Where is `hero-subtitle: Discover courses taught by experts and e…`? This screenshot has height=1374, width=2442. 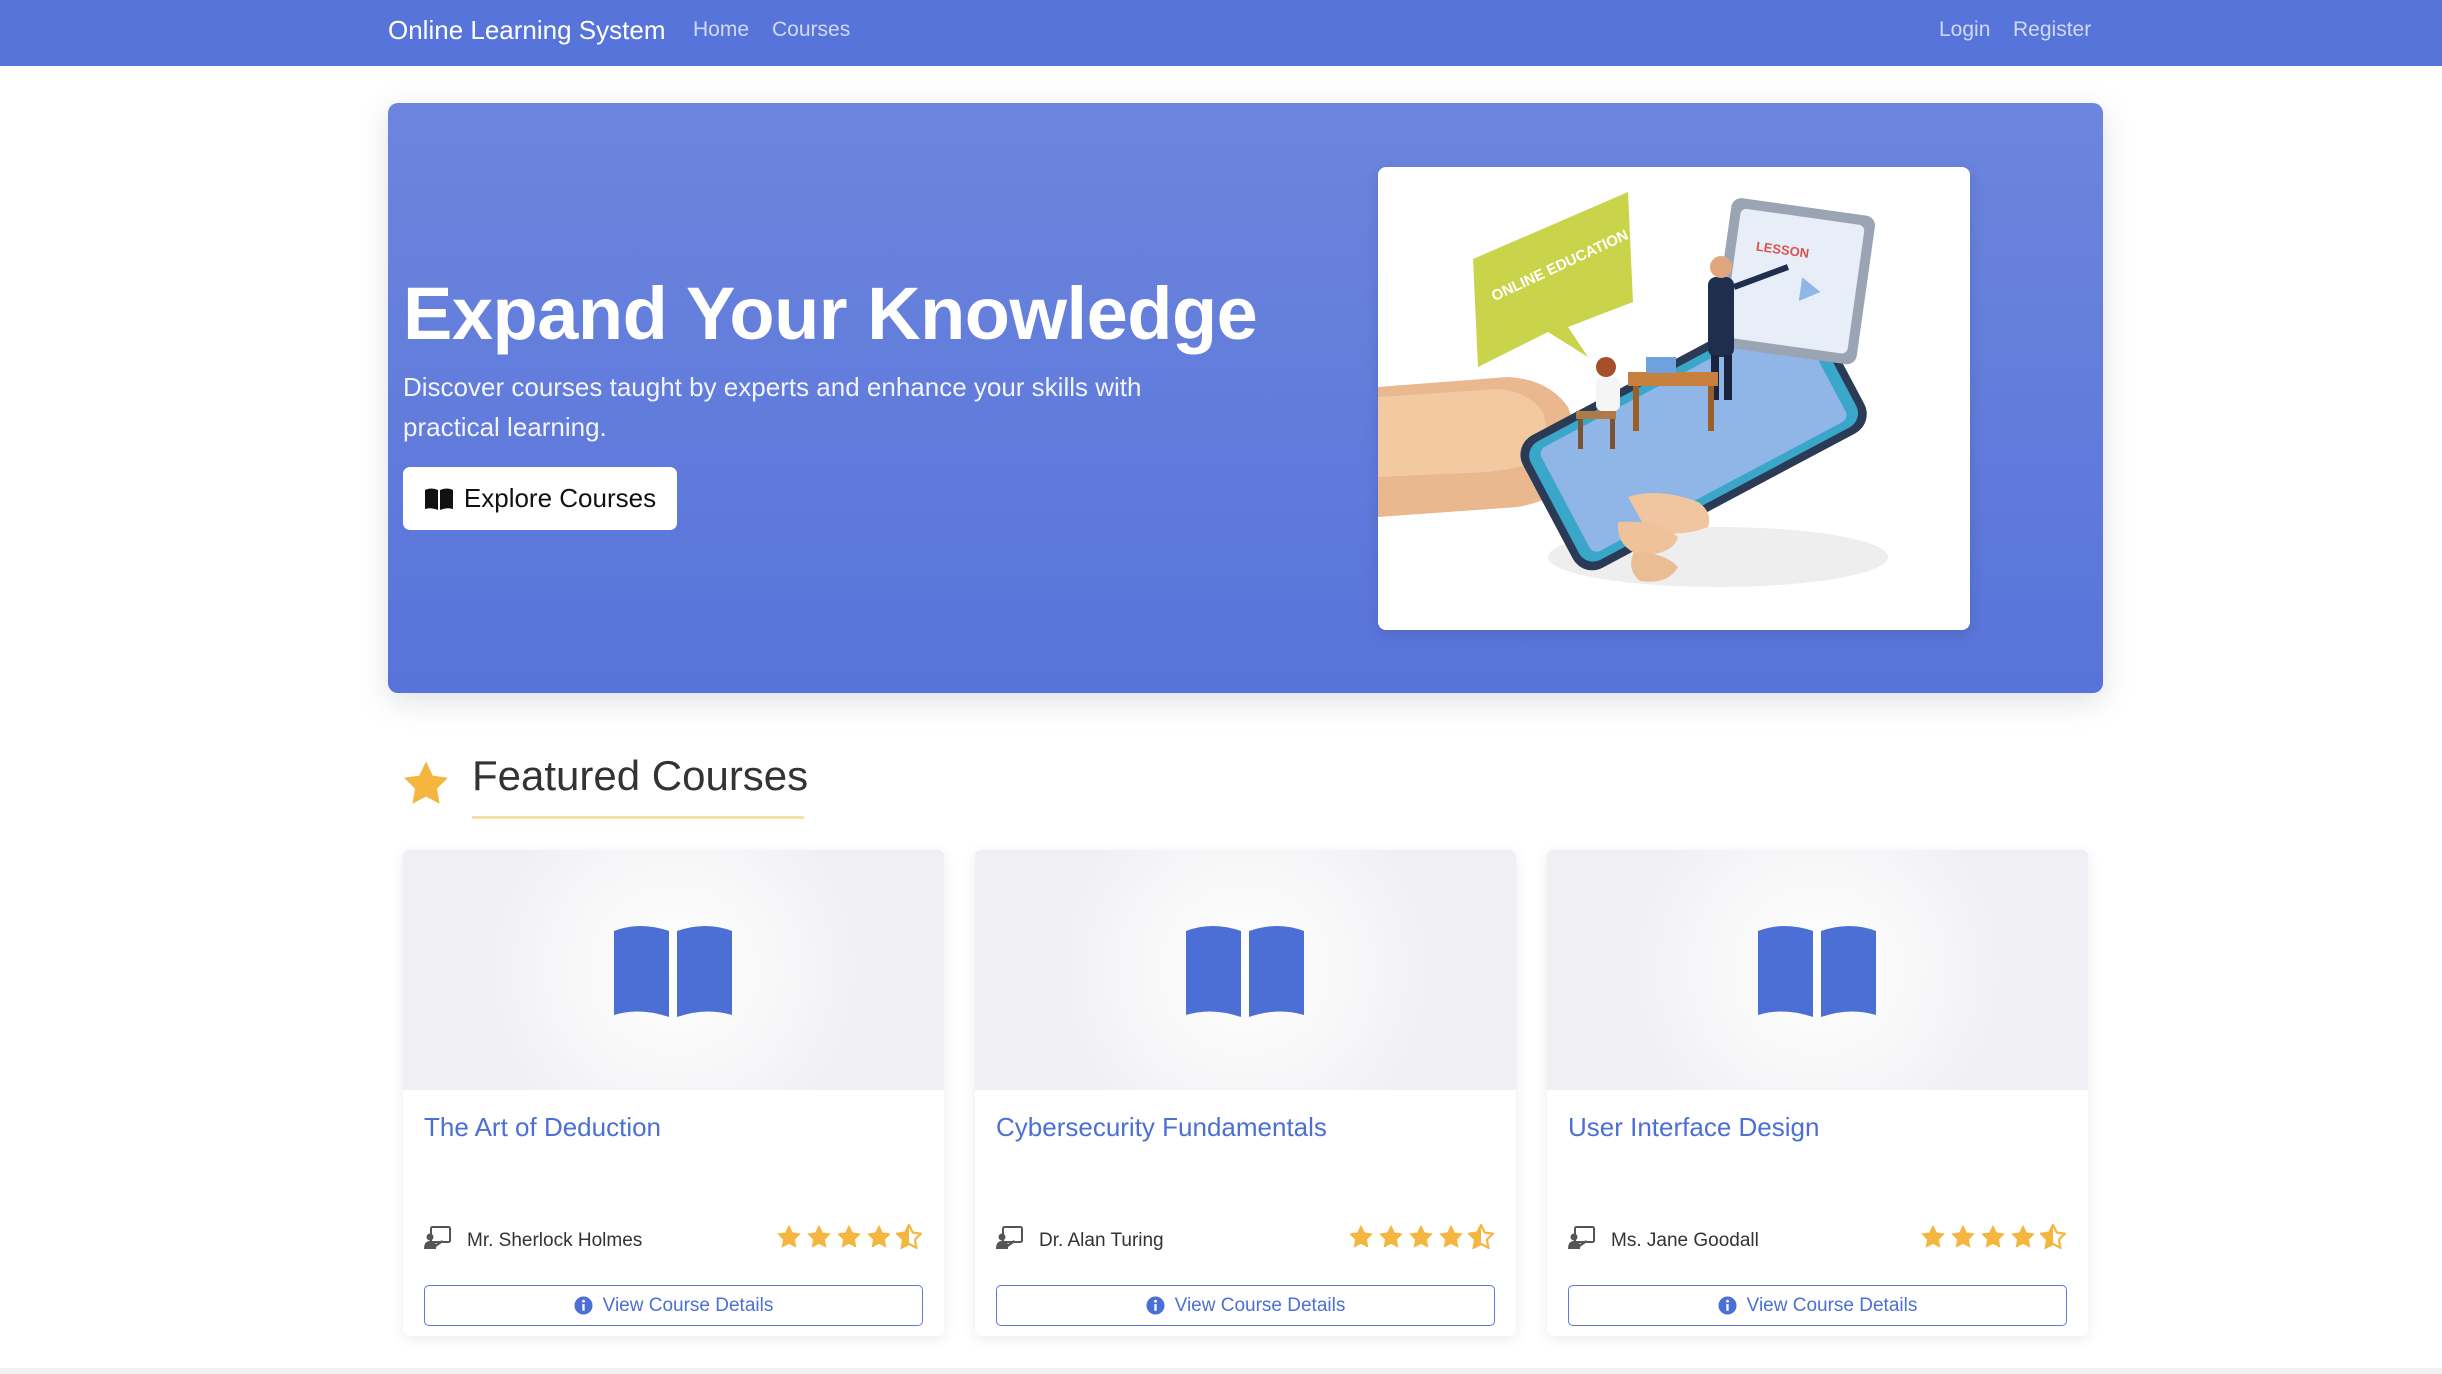
hero-subtitle: Discover courses taught by experts and e… is located at coordinates (772, 407).